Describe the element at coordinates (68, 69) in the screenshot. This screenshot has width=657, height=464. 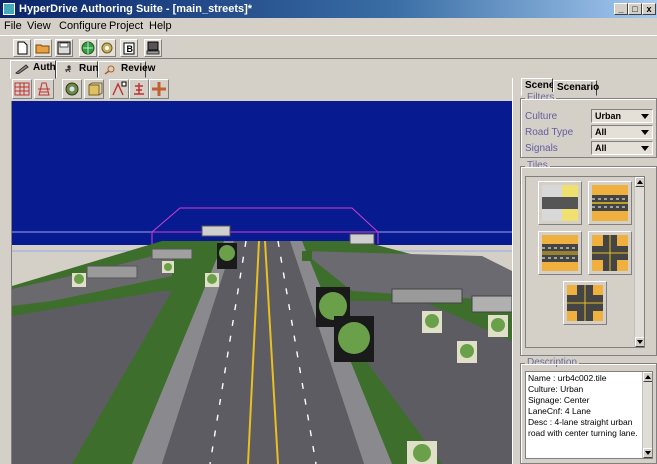
I see `runner-icon` at that location.